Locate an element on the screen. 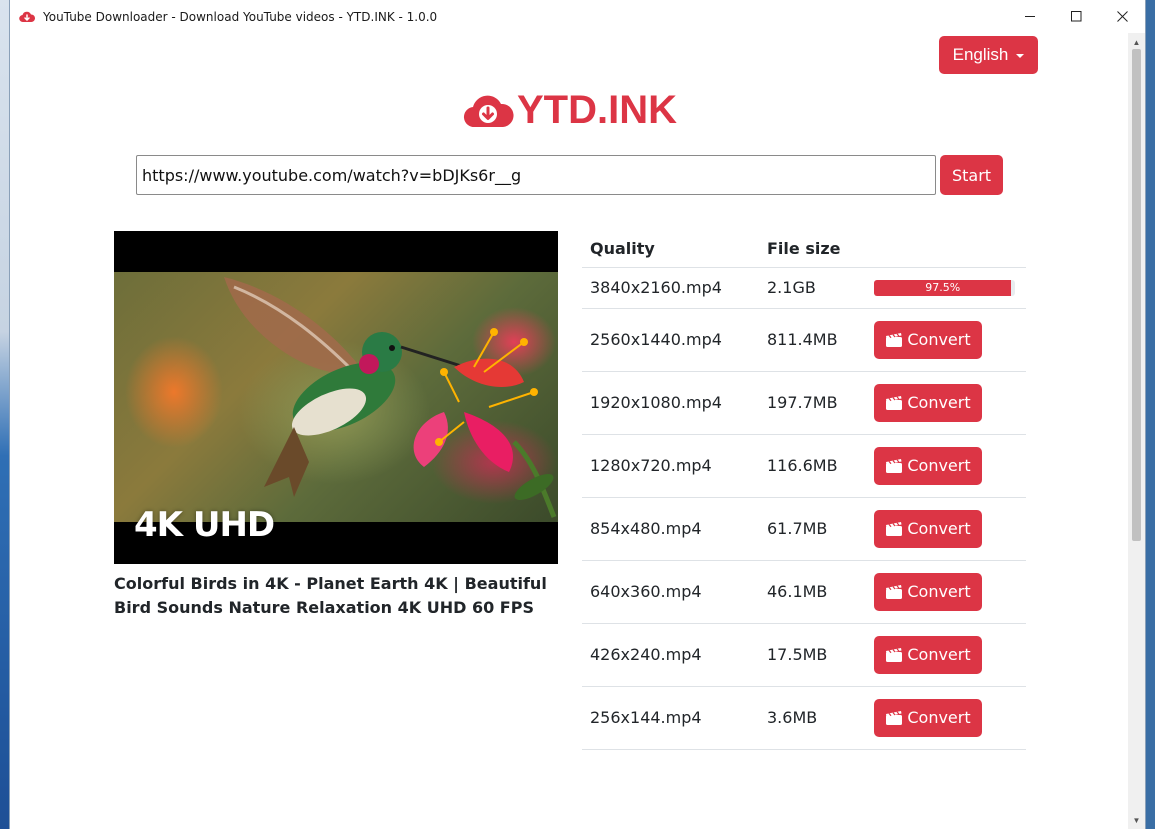 The image size is (1155, 829). quality-cell: 1280x720.mp4 is located at coordinates (670, 466).